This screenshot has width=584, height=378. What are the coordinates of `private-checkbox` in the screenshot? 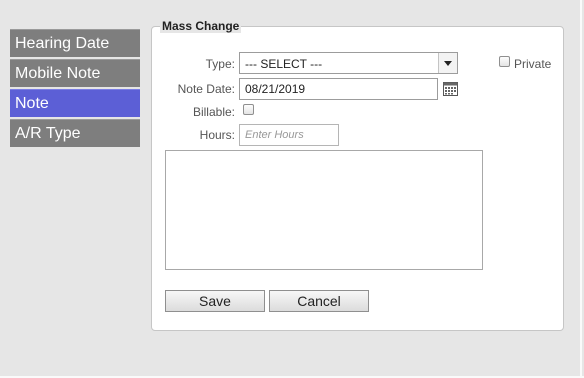 It's located at (504, 61).